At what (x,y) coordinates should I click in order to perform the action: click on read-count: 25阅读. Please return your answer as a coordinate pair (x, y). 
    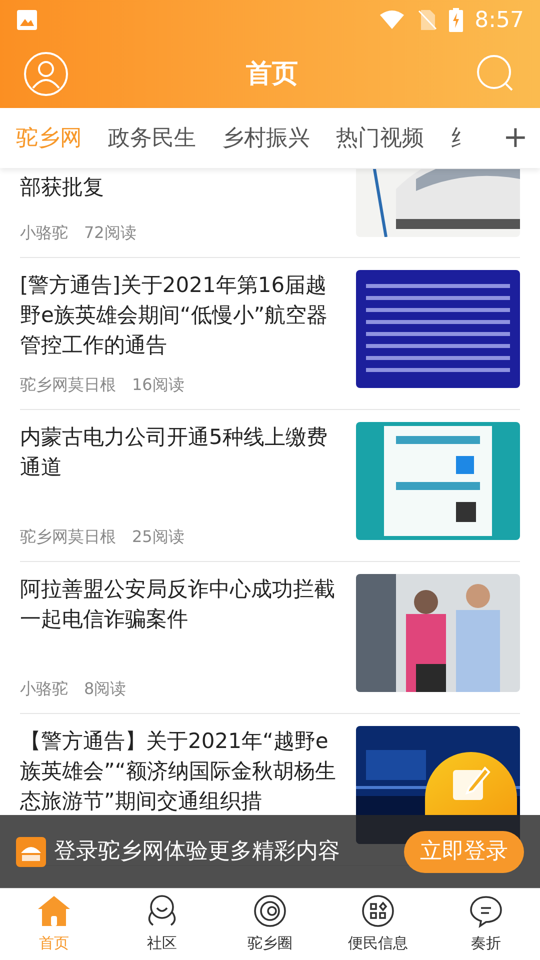
    Looking at the image, I should click on (158, 537).